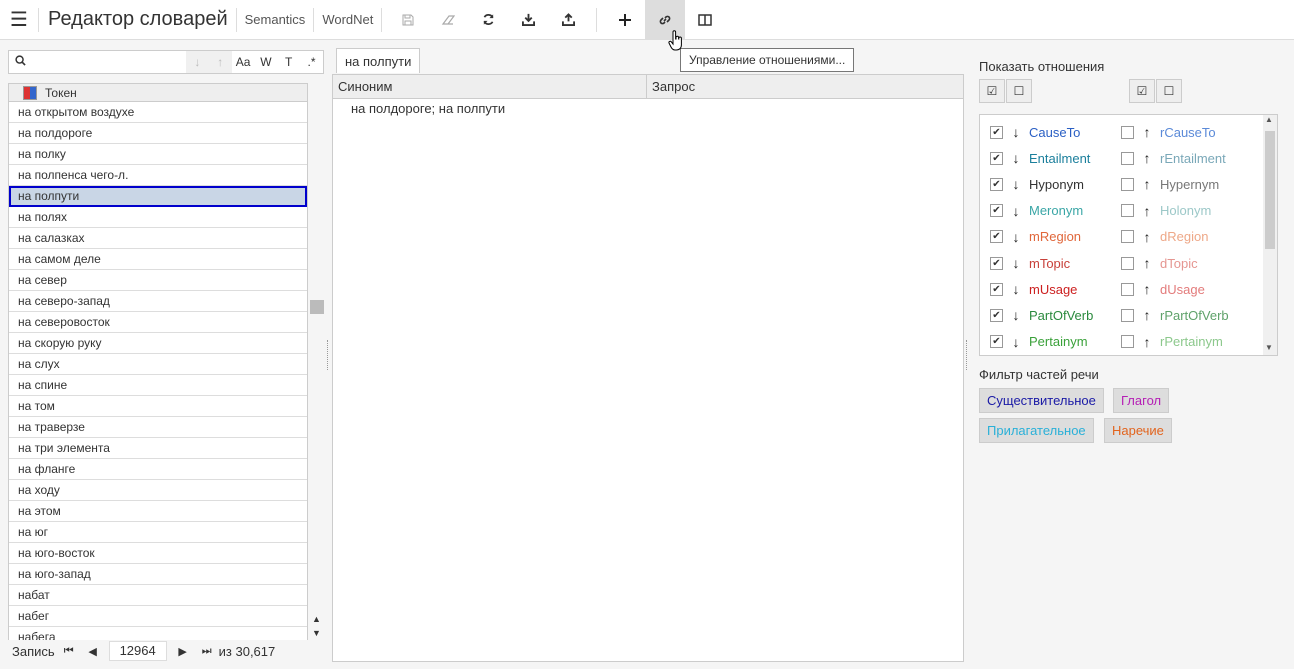  What do you see at coordinates (158, 154) in the screenshot?
I see `token-row: на полку` at bounding box center [158, 154].